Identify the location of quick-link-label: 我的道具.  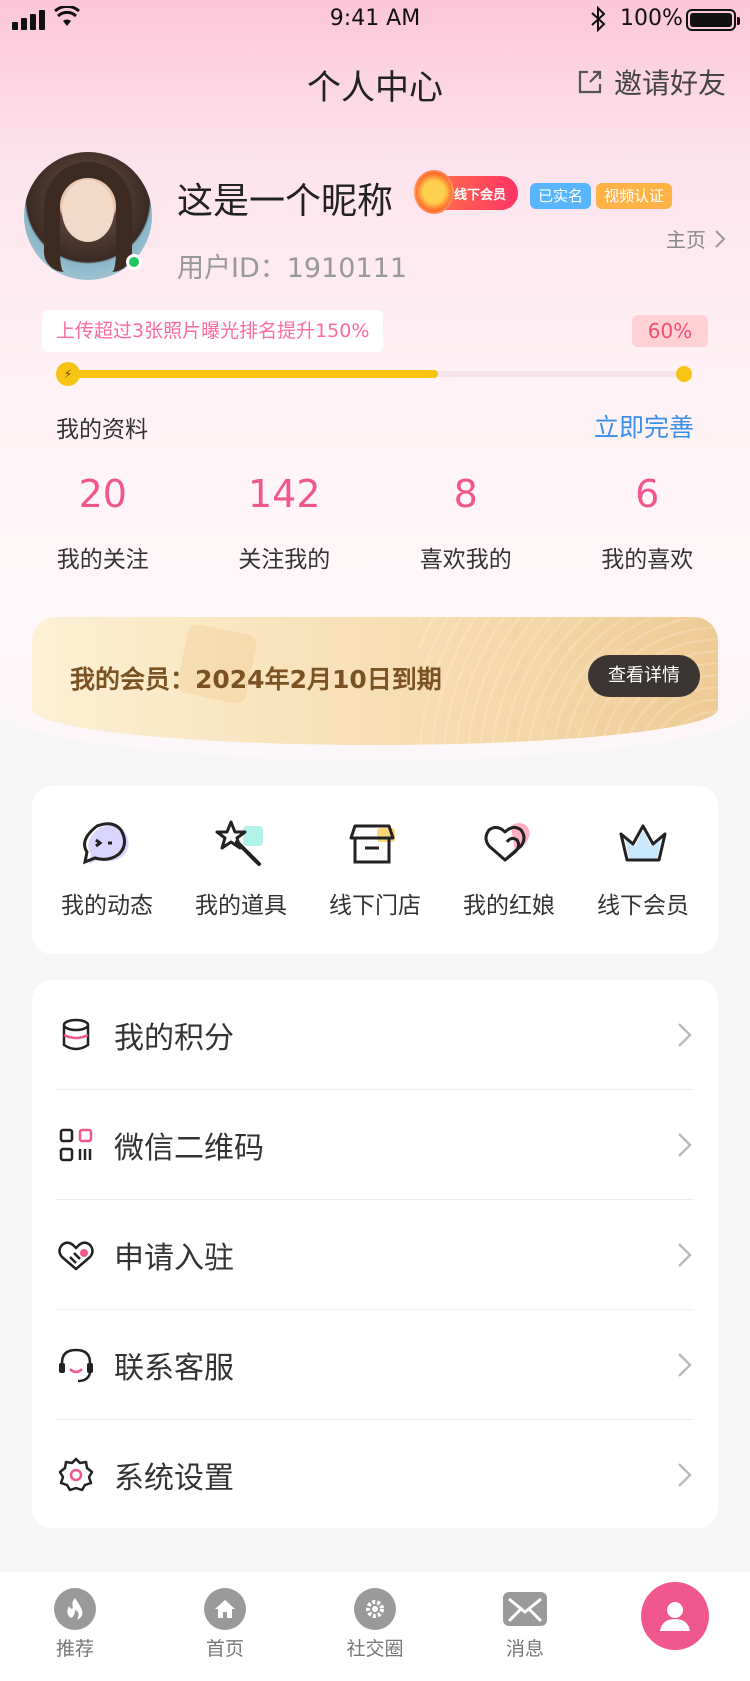
(241, 906).